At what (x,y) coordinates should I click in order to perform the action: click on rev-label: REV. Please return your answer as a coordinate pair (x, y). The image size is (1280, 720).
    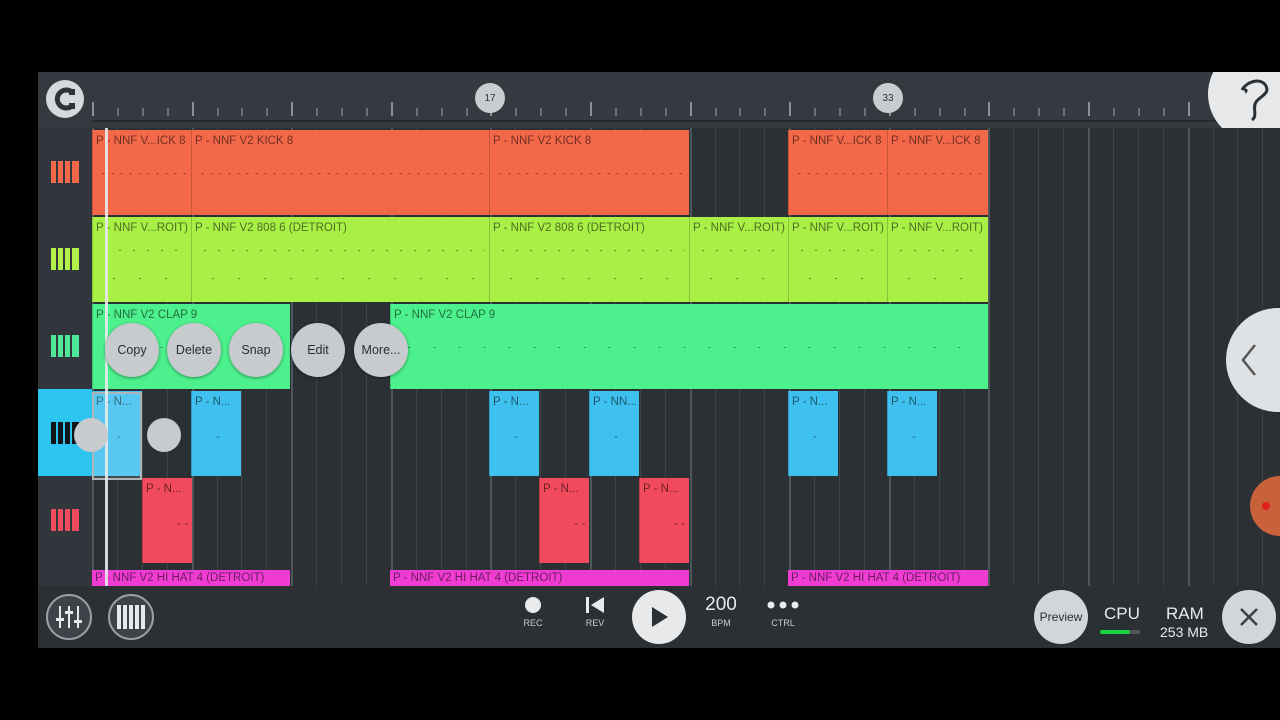
    Looking at the image, I should click on (595, 623).